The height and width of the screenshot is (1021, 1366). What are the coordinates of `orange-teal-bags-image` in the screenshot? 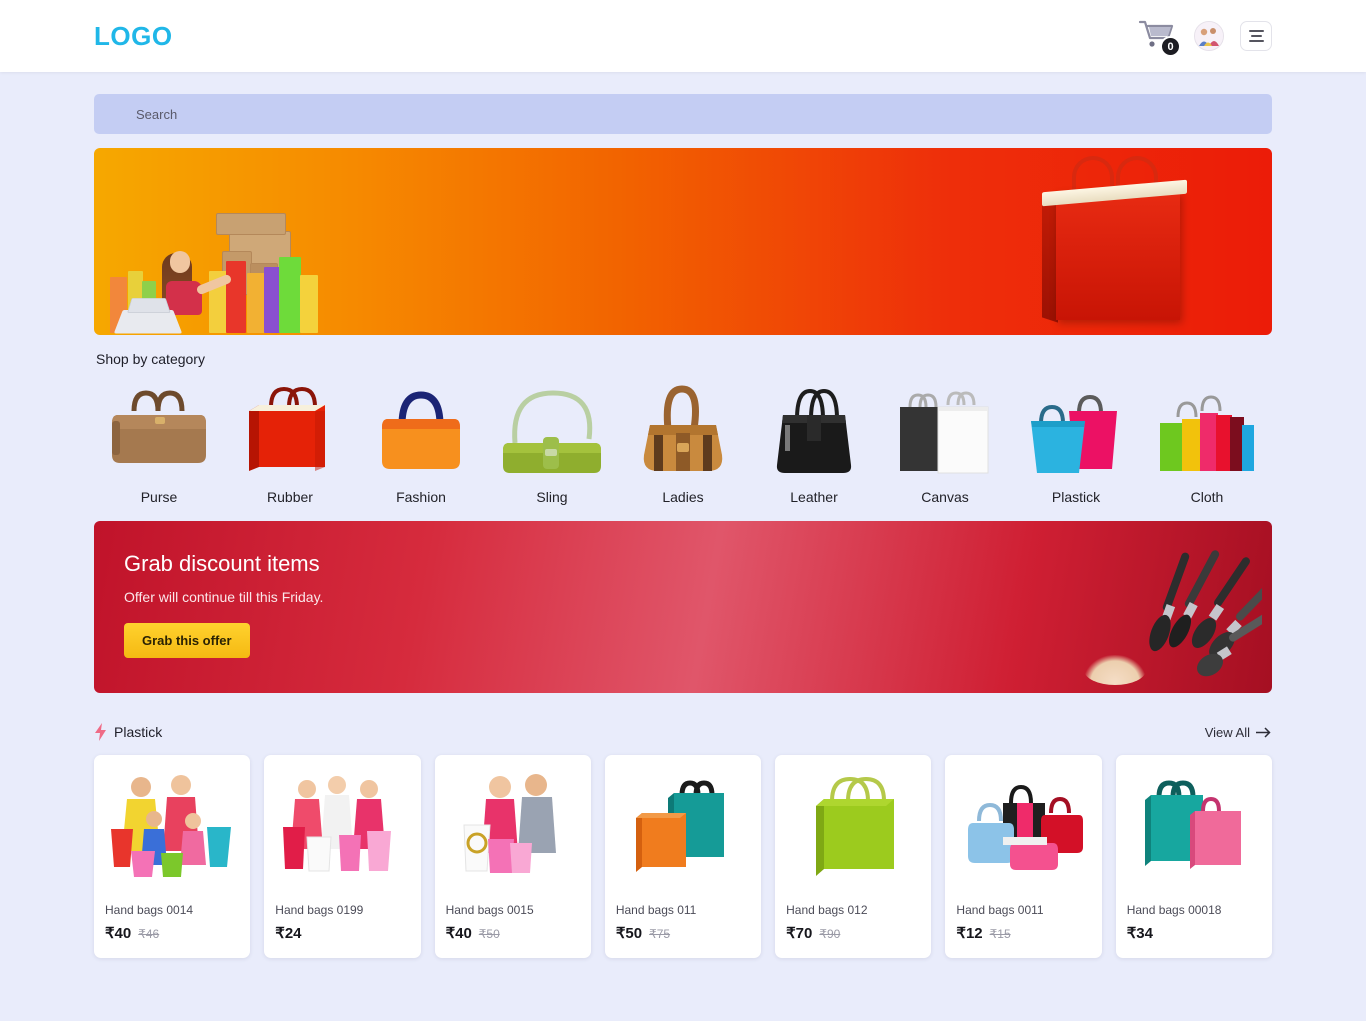 It's located at (683, 825).